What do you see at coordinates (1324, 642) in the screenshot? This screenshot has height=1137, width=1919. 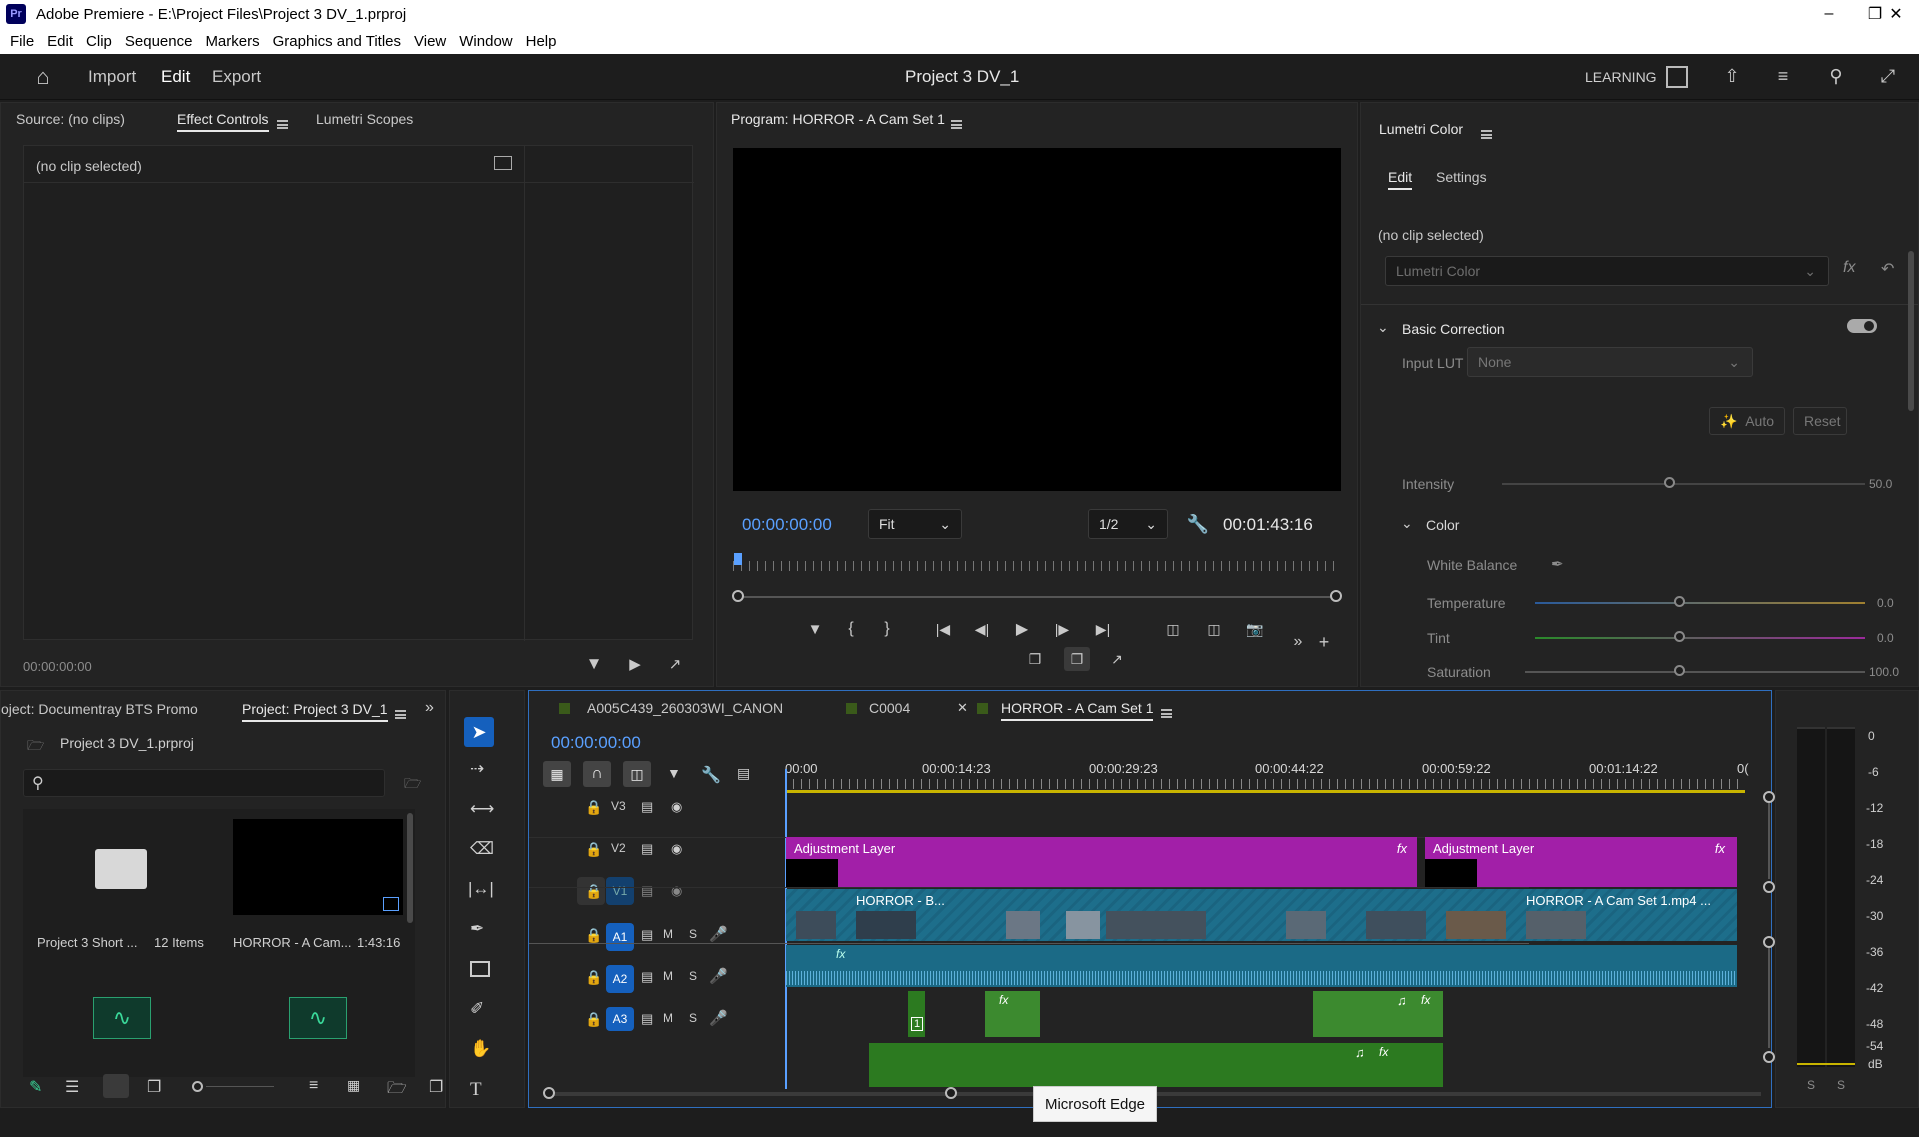 I see `button-editor-icon: +` at bounding box center [1324, 642].